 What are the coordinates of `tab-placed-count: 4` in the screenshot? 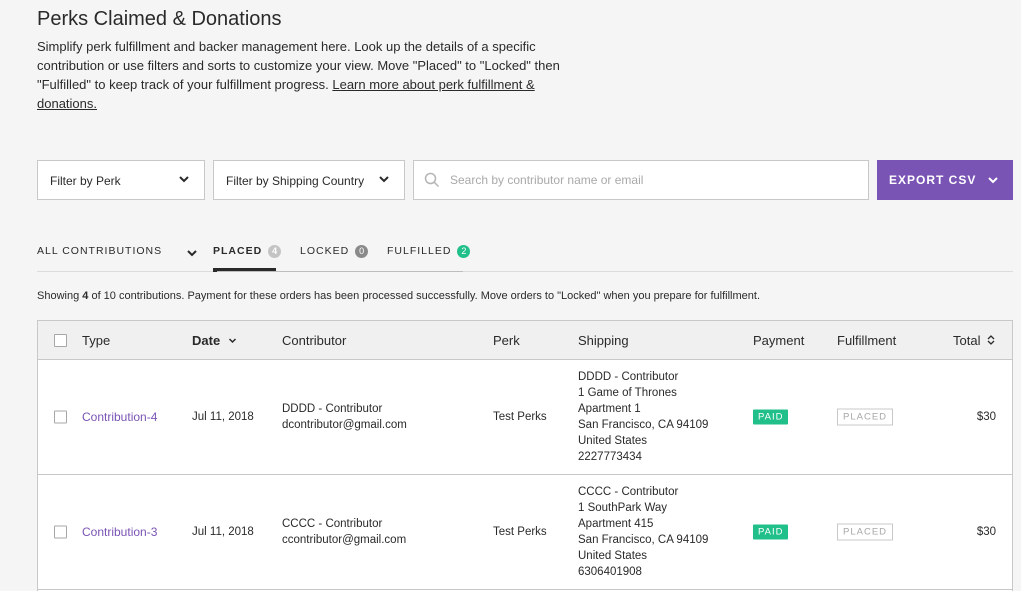 It's located at (275, 251).